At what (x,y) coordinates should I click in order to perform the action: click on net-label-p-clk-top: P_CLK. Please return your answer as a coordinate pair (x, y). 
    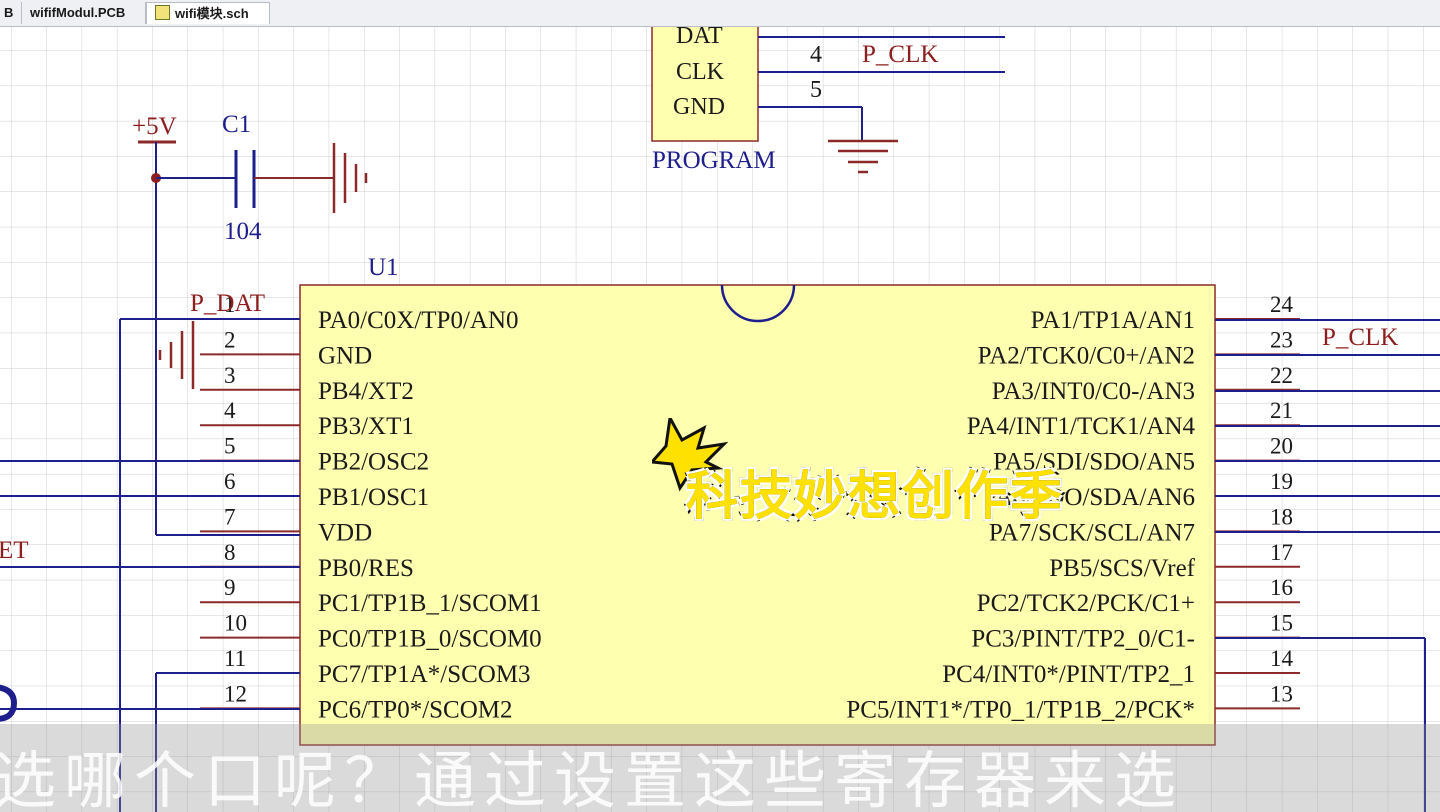
    Looking at the image, I should click on (900, 54).